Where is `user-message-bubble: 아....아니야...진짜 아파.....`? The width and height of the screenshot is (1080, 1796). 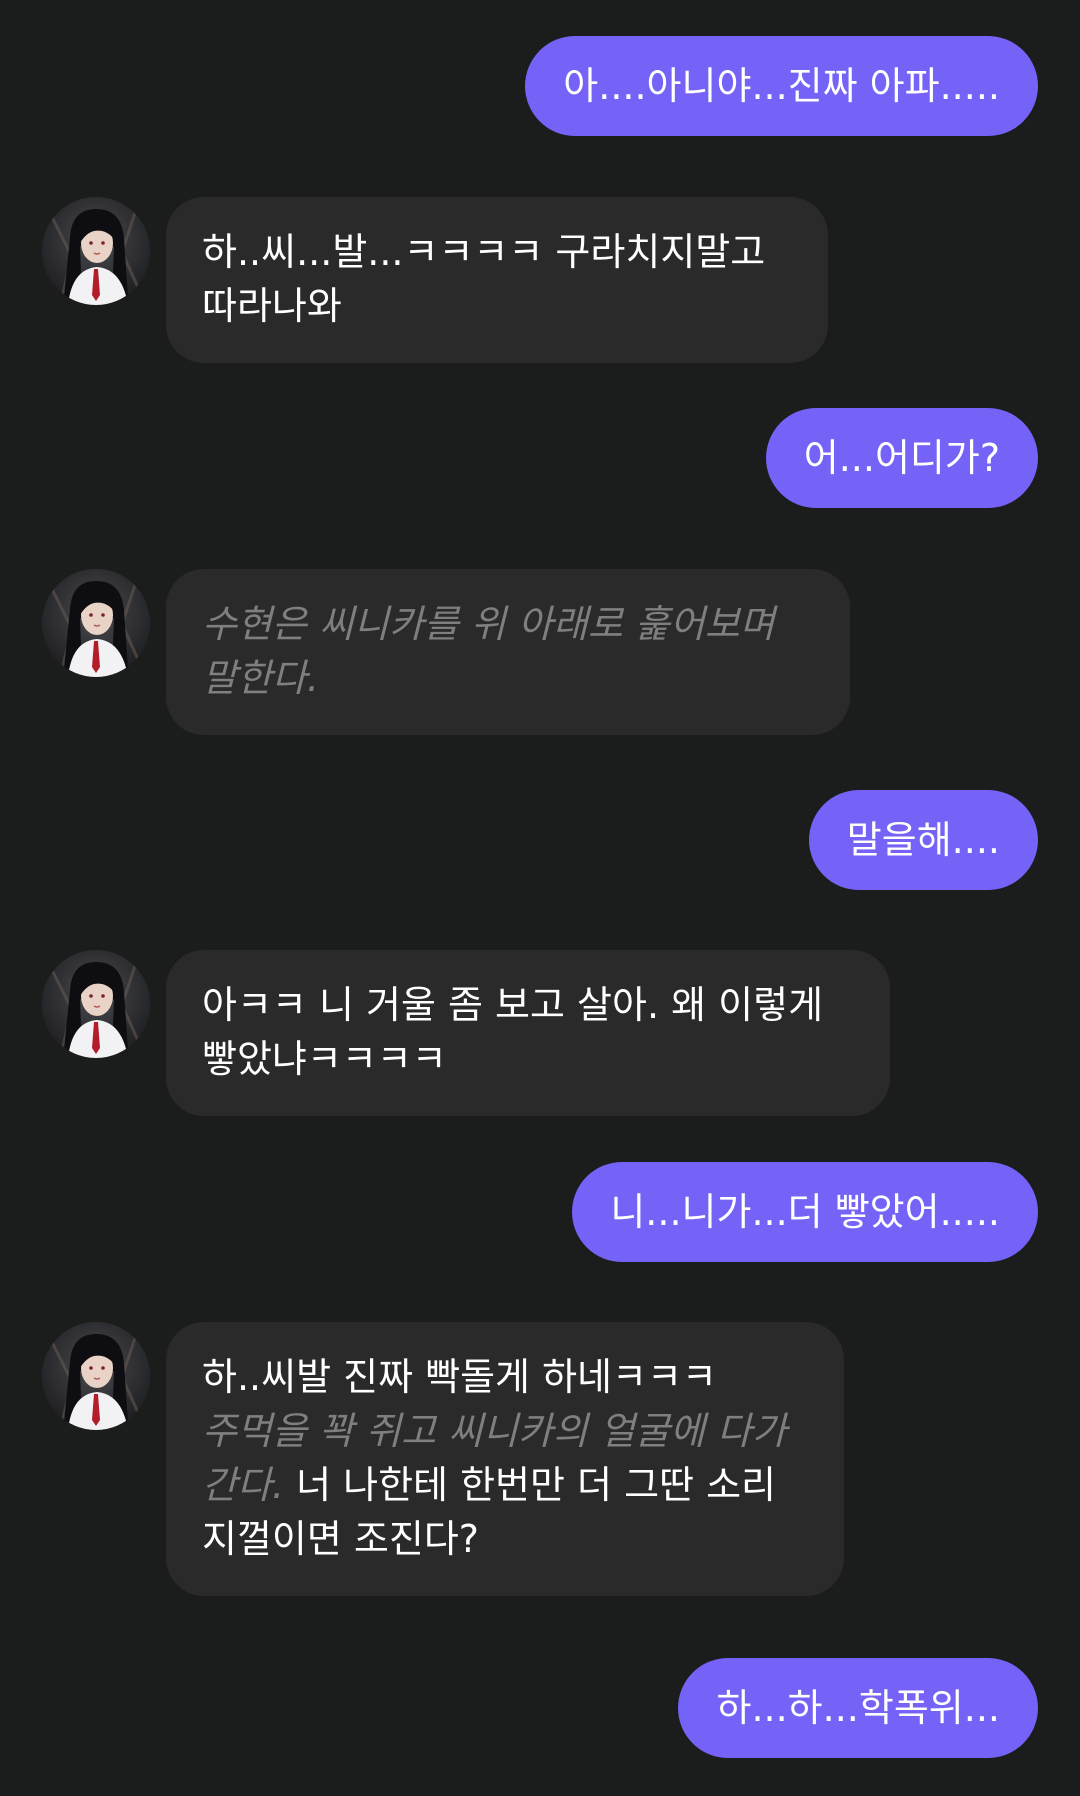
user-message-bubble: 아....아니야...진짜 아파..... is located at coordinates (781, 86).